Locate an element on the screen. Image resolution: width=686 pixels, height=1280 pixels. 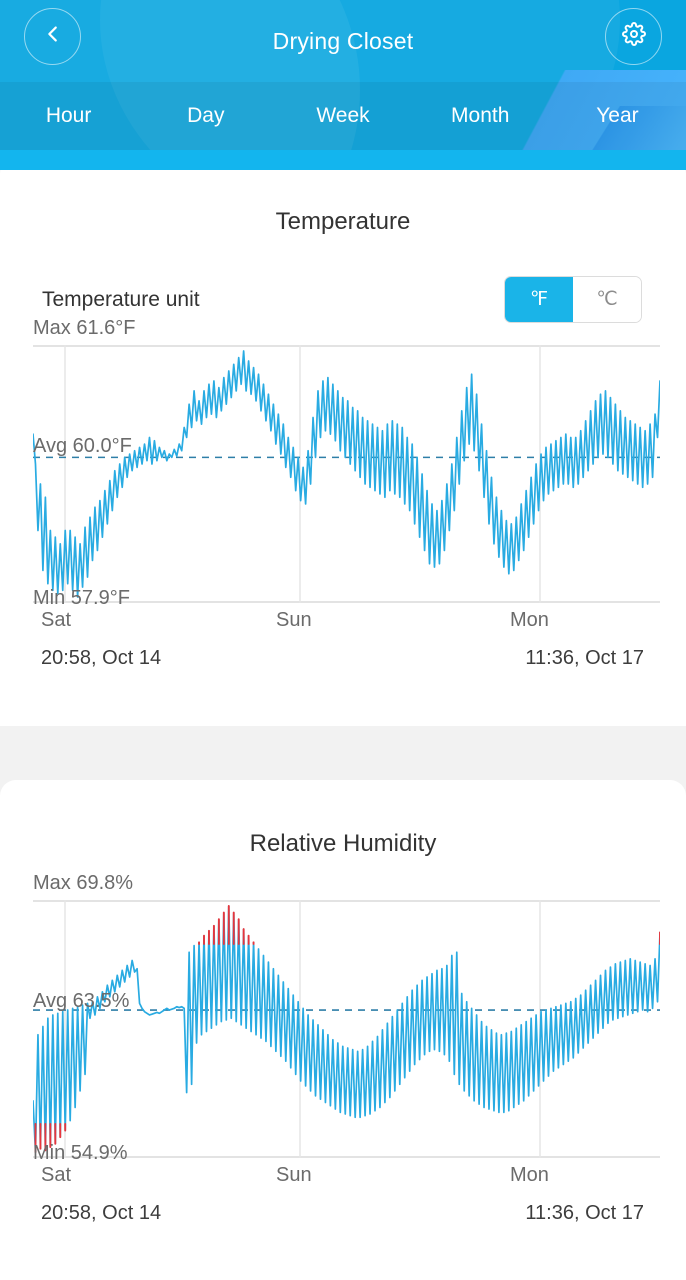
temperature-unit-row: Temperature unit ℉ ℃ is located at coordinates (343, 279).